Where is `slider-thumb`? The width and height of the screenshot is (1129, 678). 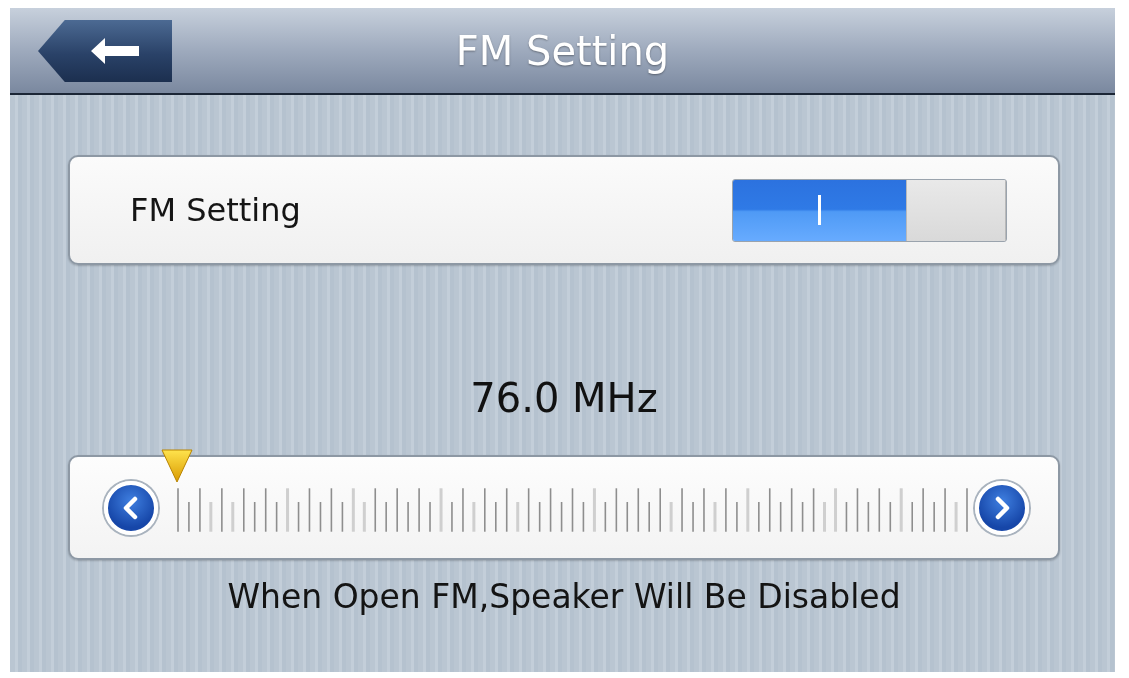
slider-thumb is located at coordinates (177, 465).